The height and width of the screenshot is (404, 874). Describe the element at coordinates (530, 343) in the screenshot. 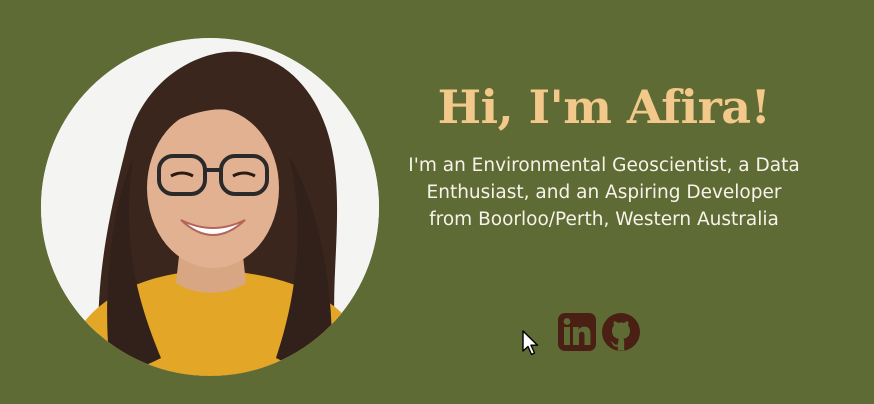

I see `mouse-cursor-icon` at that location.